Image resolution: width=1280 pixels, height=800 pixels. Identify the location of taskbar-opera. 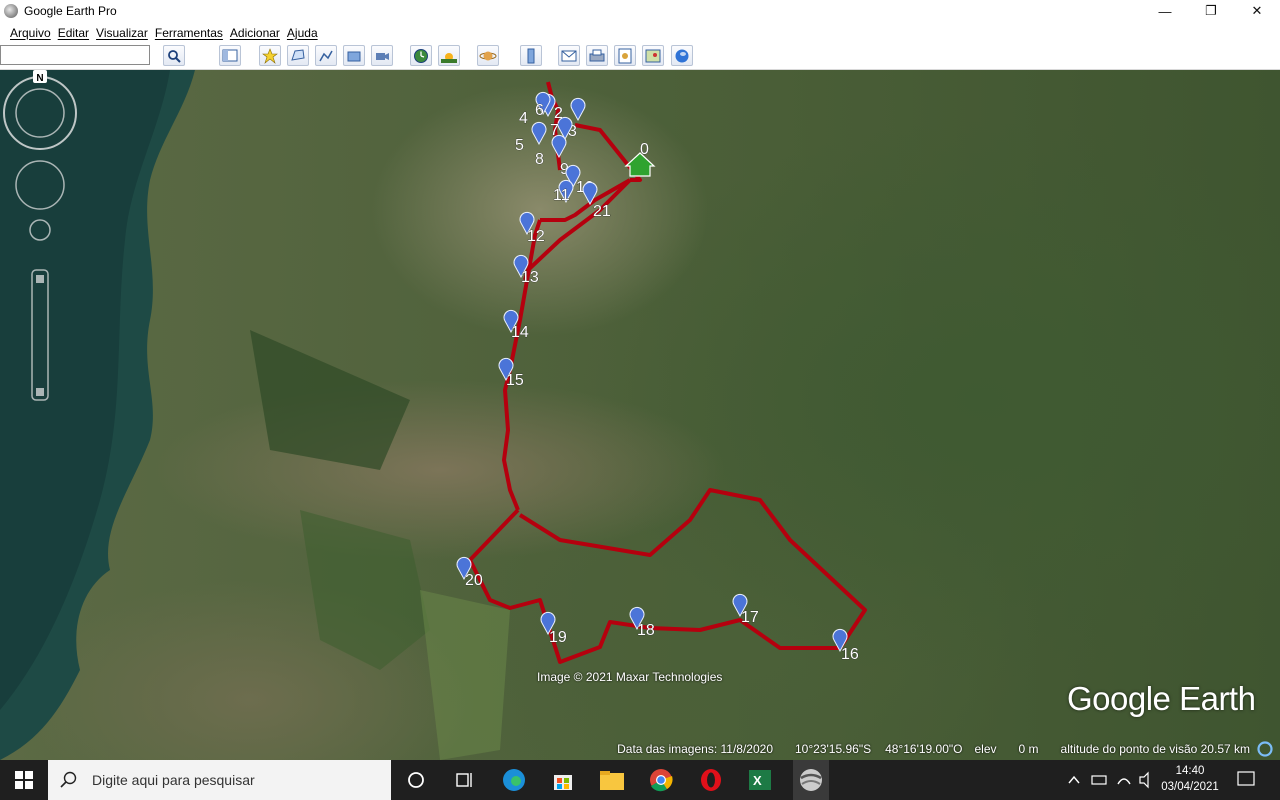
(711, 780).